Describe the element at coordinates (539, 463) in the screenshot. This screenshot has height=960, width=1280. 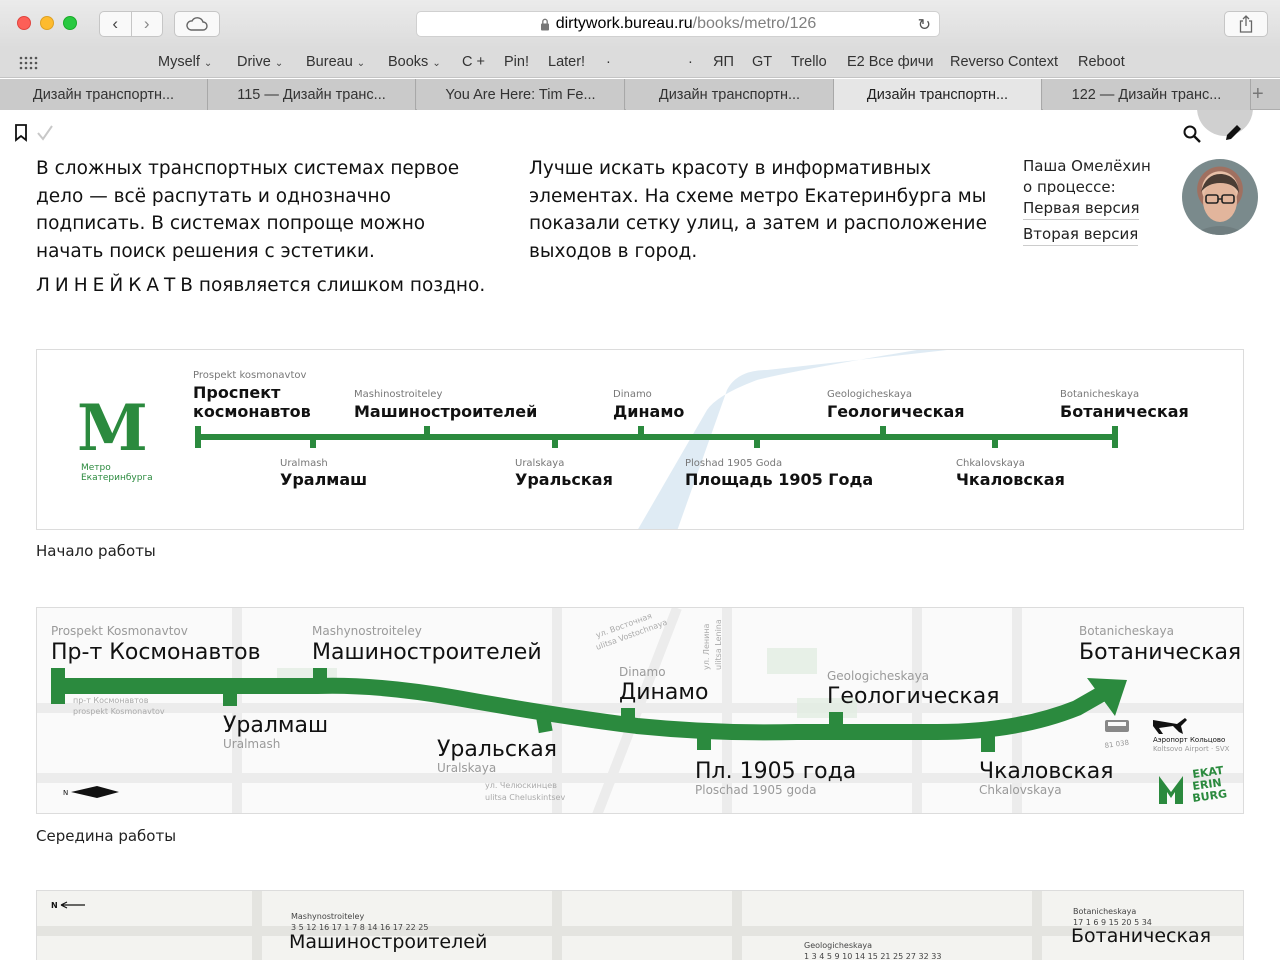
I see `station-latin: Uralskaya` at that location.